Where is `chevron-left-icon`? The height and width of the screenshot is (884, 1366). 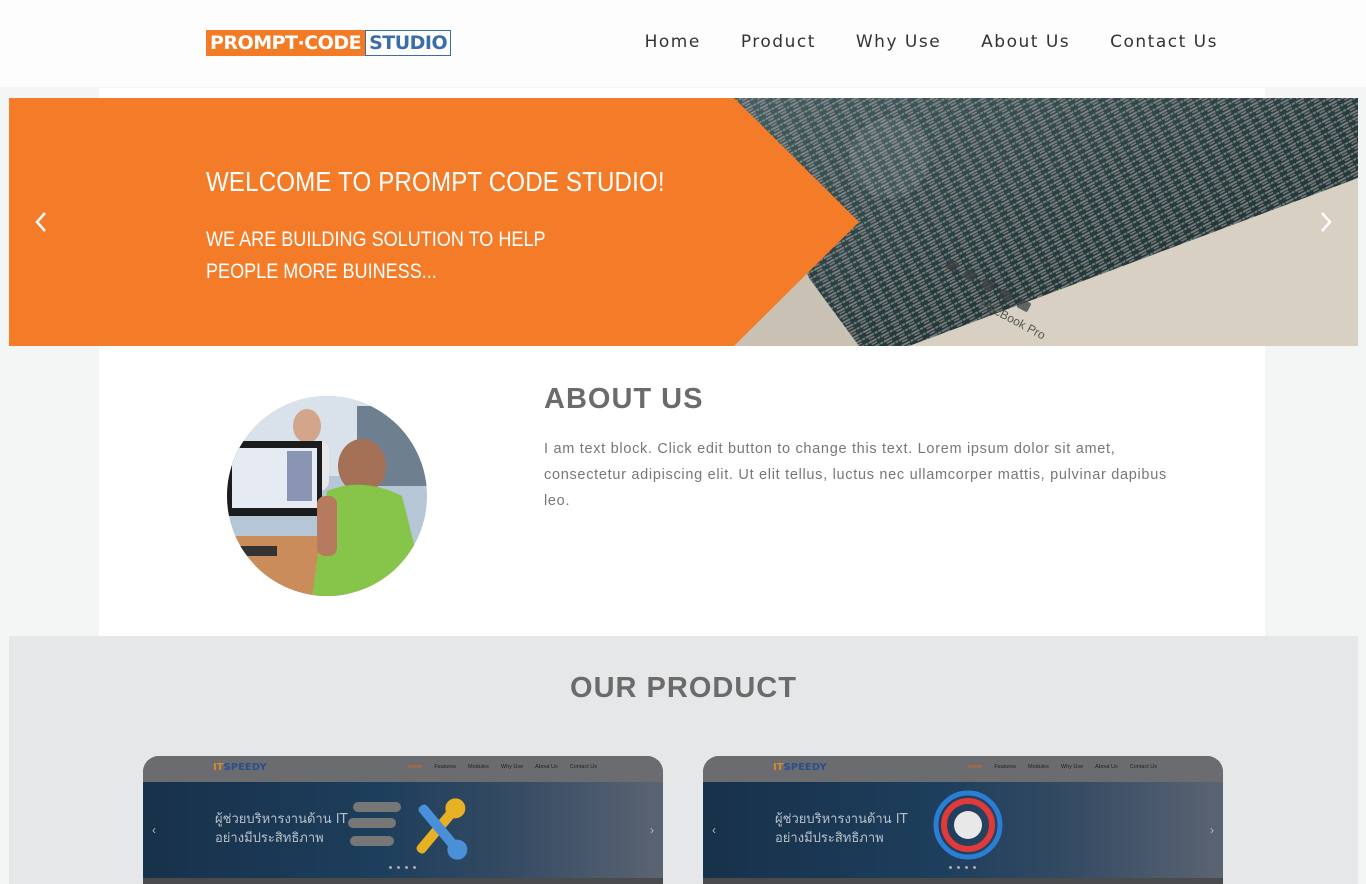 chevron-left-icon is located at coordinates (40, 222).